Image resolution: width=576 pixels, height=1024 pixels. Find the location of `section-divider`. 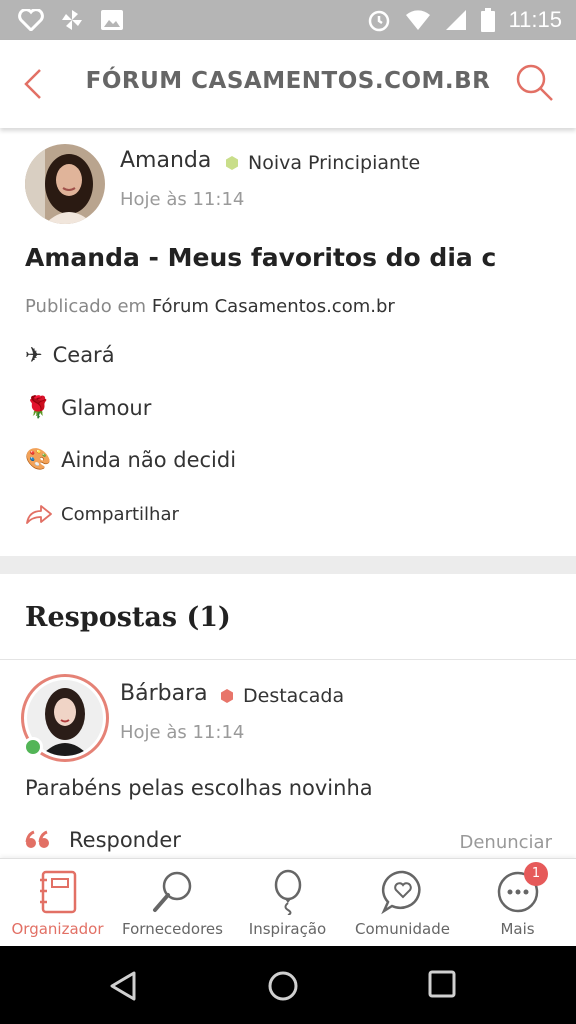

section-divider is located at coordinates (288, 565).